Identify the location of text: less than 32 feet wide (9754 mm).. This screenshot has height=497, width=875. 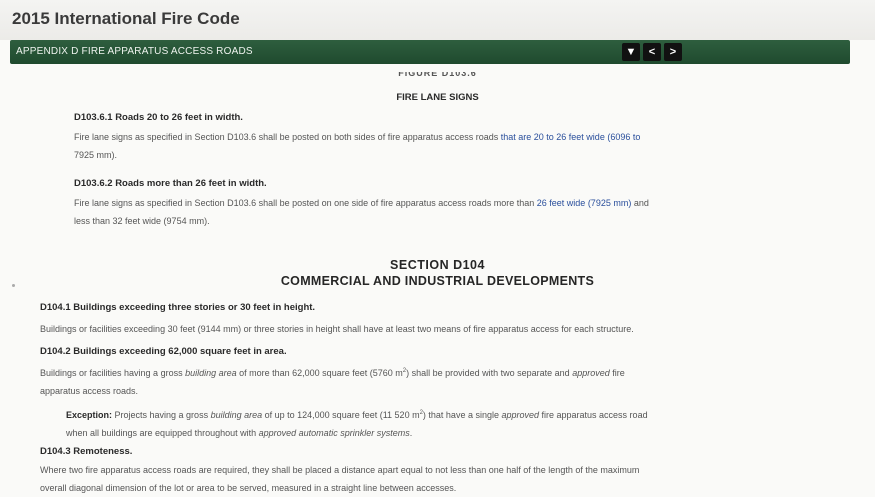
(142, 221).